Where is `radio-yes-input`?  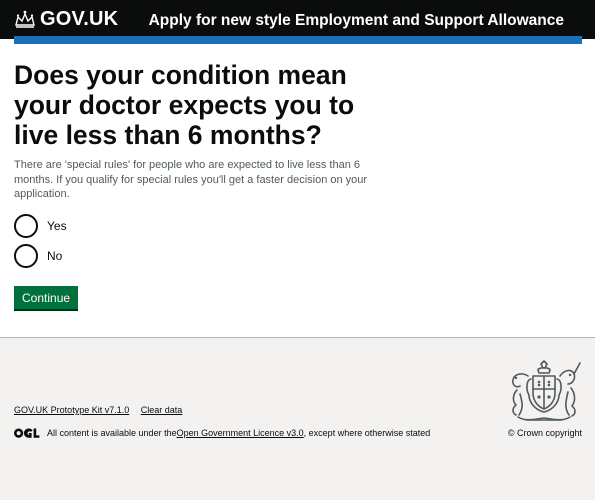
radio-yes-input is located at coordinates (26, 225).